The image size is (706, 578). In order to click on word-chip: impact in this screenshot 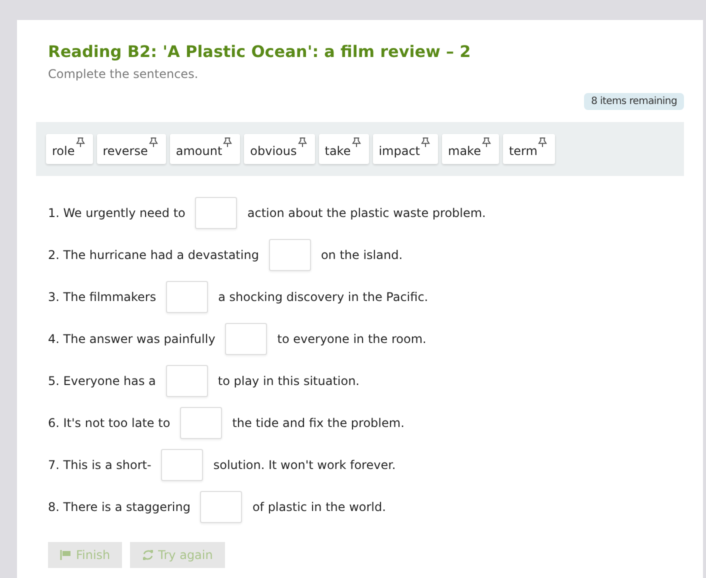, I will do `click(405, 149)`.